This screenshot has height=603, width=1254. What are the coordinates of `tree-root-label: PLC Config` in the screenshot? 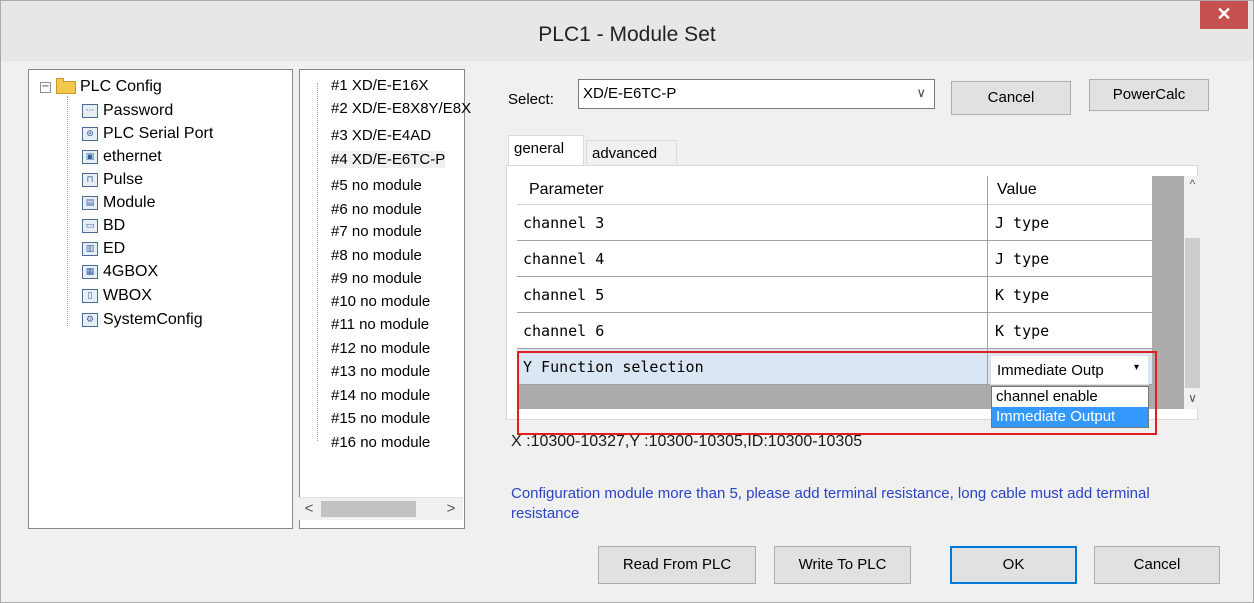 It's located at (121, 86).